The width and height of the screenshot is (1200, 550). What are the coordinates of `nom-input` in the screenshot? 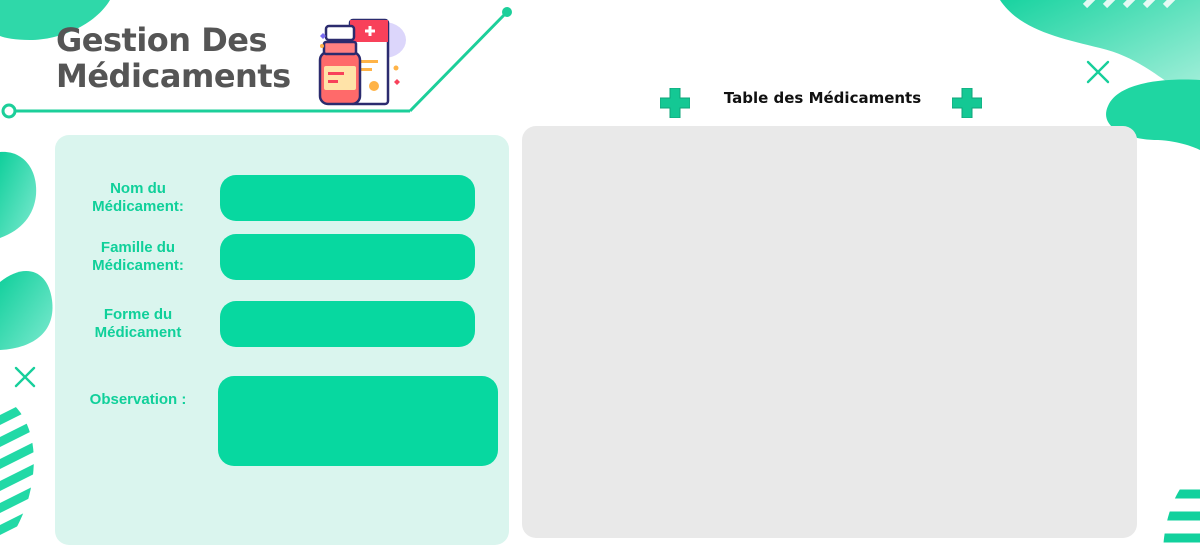 It's located at (347, 198).